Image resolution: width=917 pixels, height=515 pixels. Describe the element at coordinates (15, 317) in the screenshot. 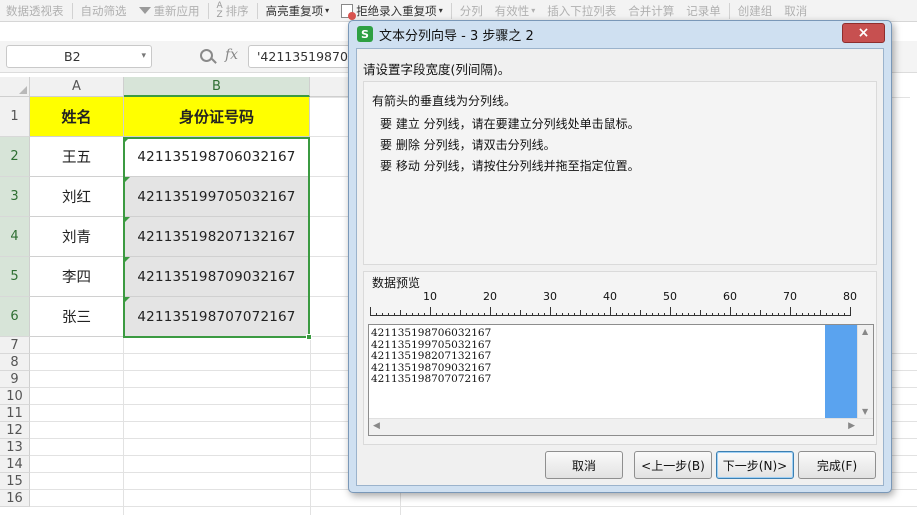

I see `row-header: 6` at that location.